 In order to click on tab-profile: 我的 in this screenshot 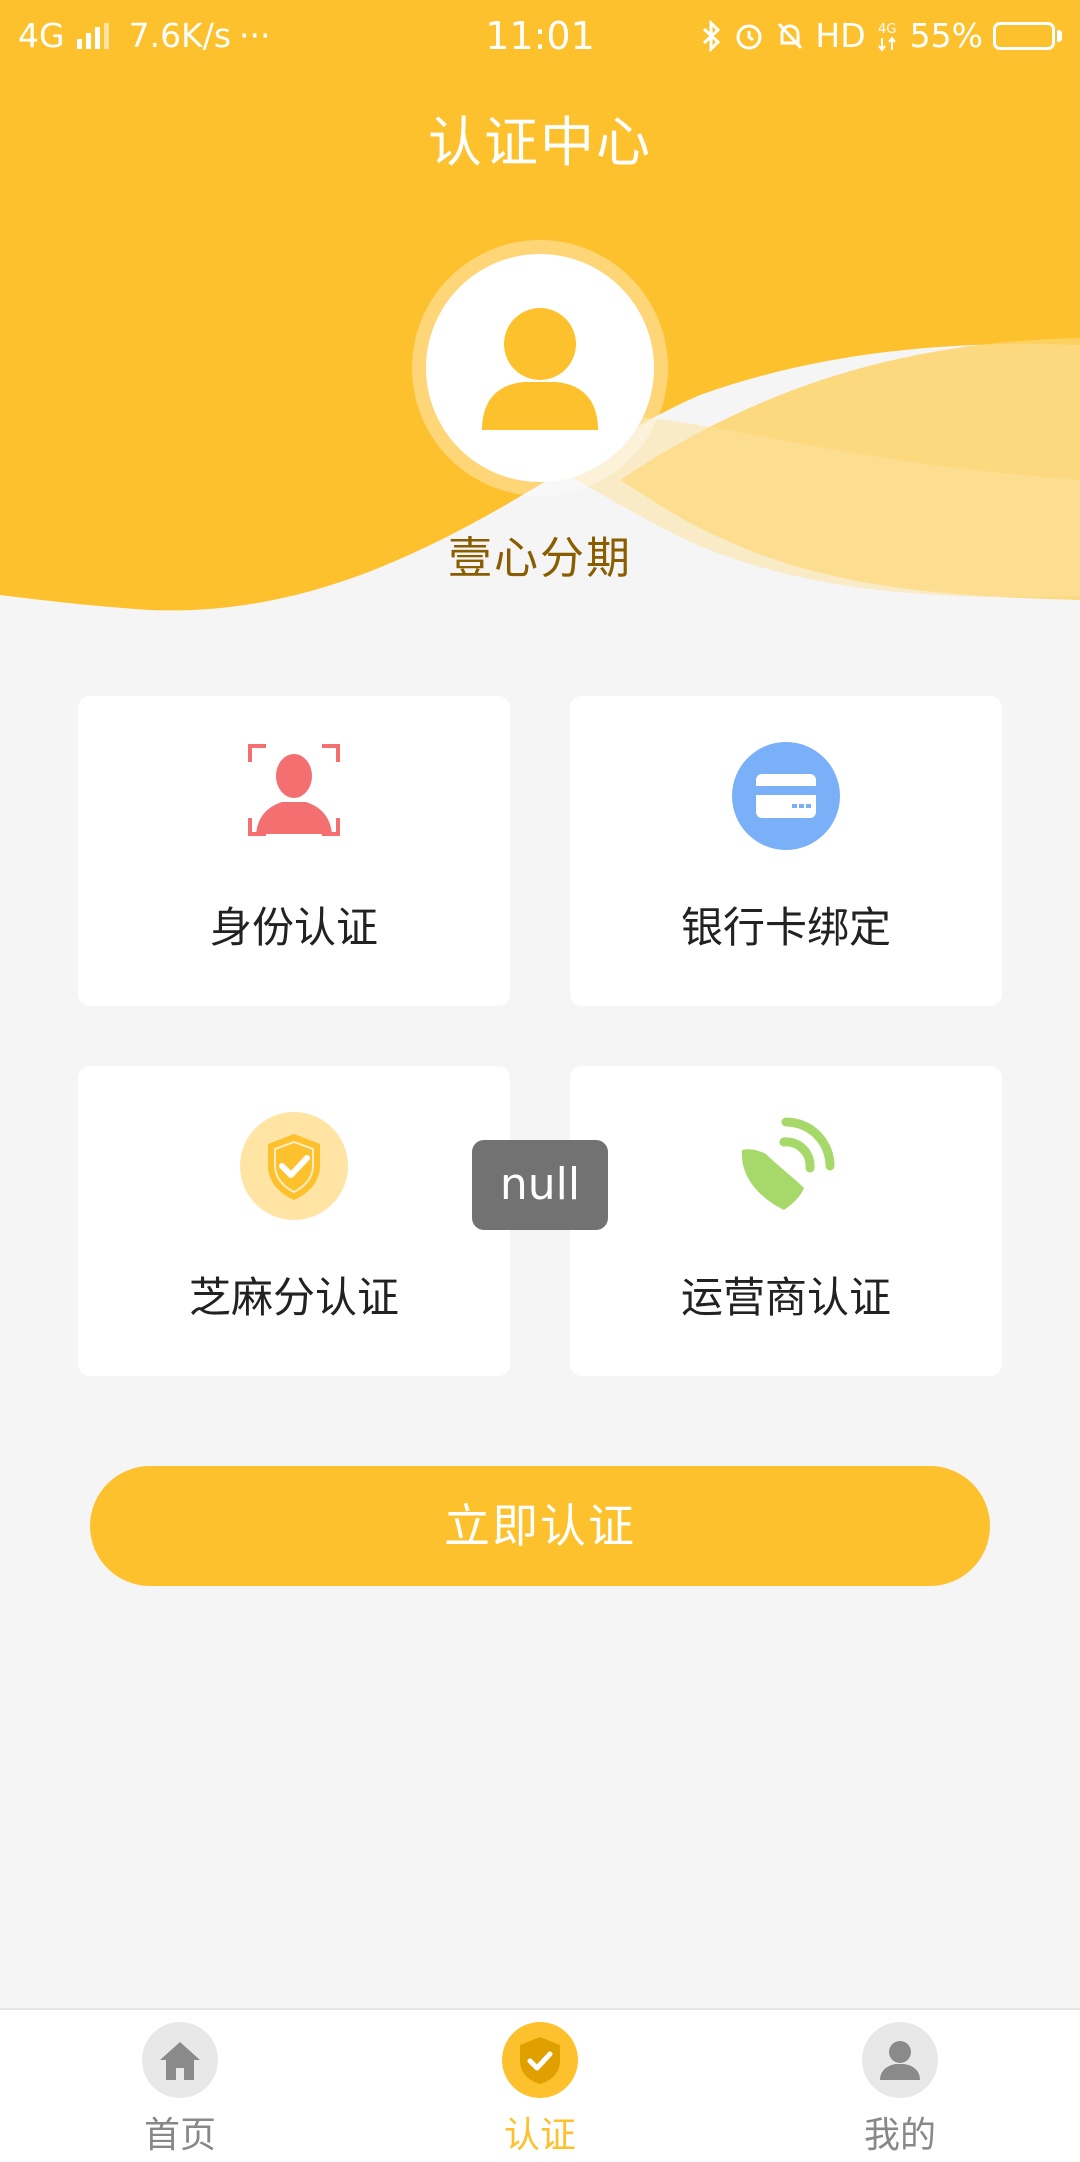, I will do `click(900, 2086)`.